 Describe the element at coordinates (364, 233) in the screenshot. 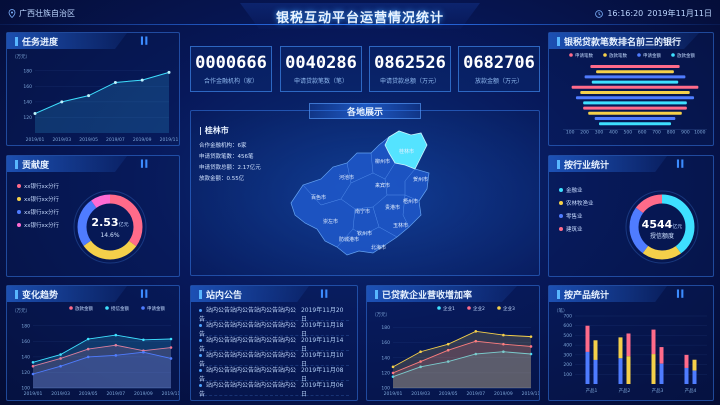

I see `city-label: 钦州市` at that location.